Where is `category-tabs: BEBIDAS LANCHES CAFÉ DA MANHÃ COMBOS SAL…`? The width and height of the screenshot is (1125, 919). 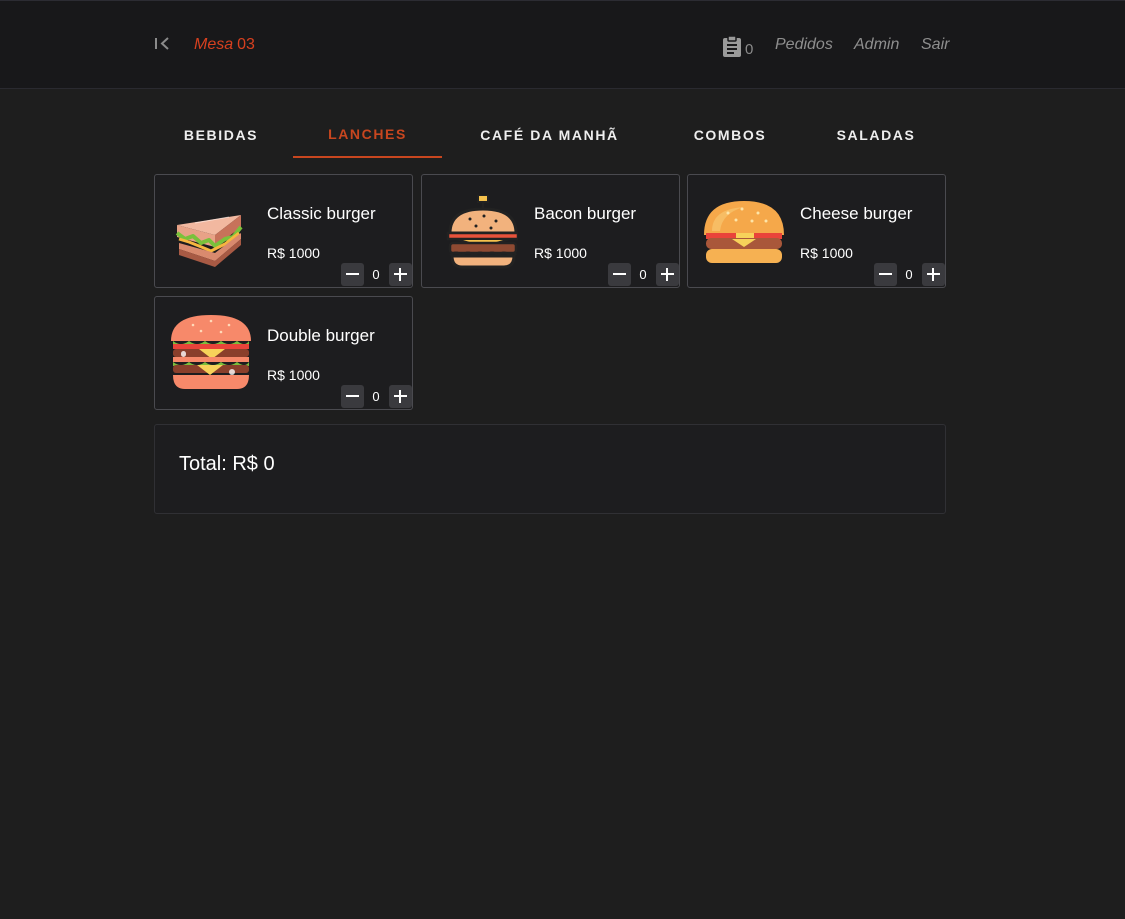
category-tabs: BEBIDAS LANCHES CAFÉ DA MANHÃ COMBOS SAL… is located at coordinates (548, 135).